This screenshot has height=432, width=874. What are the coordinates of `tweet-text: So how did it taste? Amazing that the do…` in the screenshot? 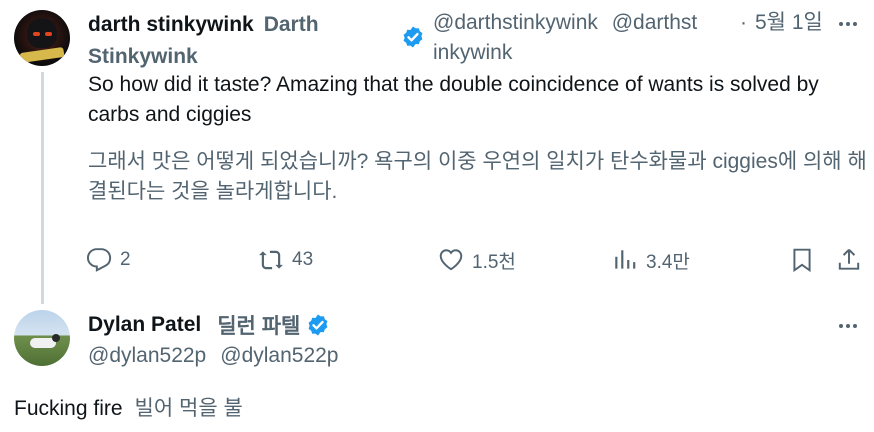 It's located at (453, 99).